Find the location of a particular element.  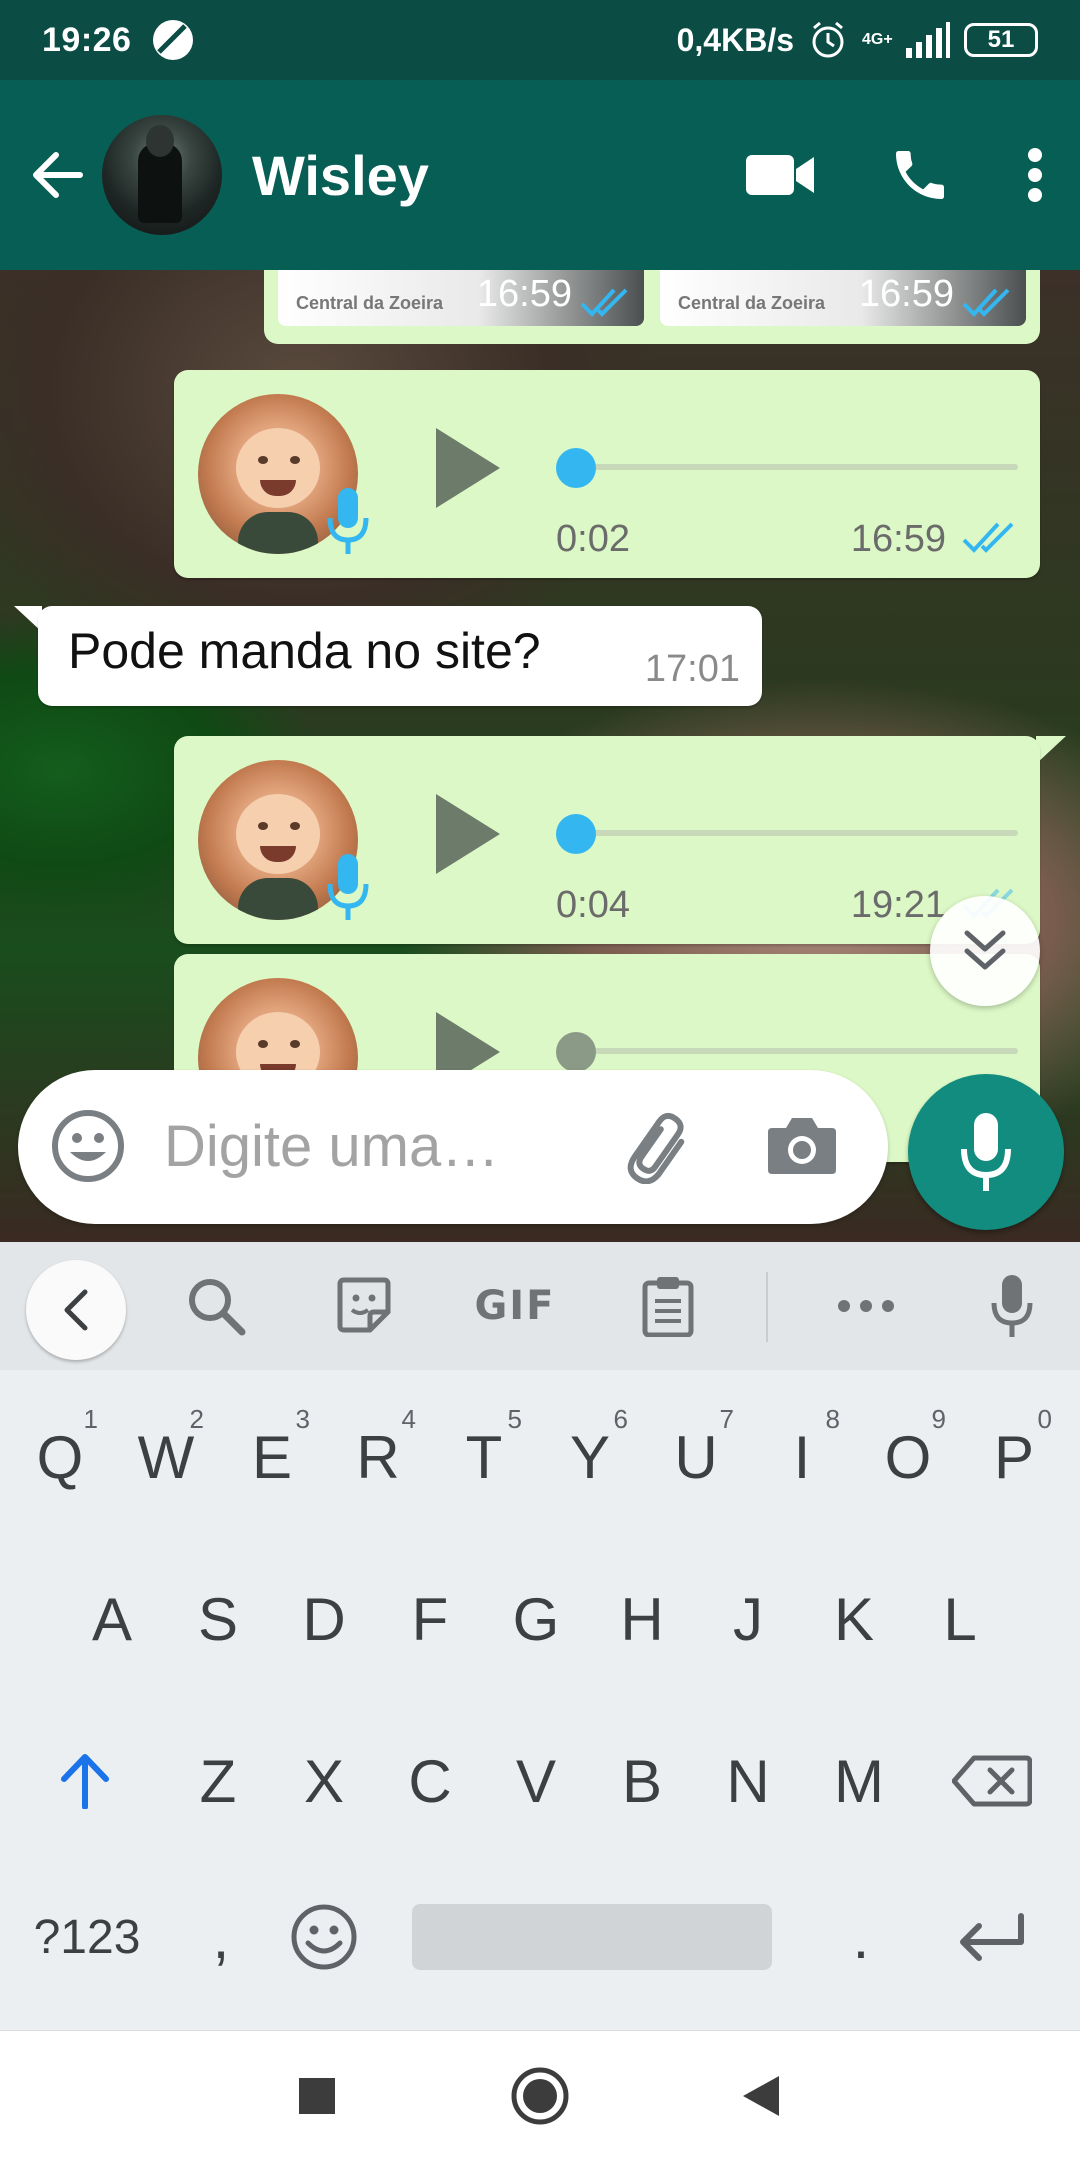

key-label: N is located at coordinates (748, 1781).